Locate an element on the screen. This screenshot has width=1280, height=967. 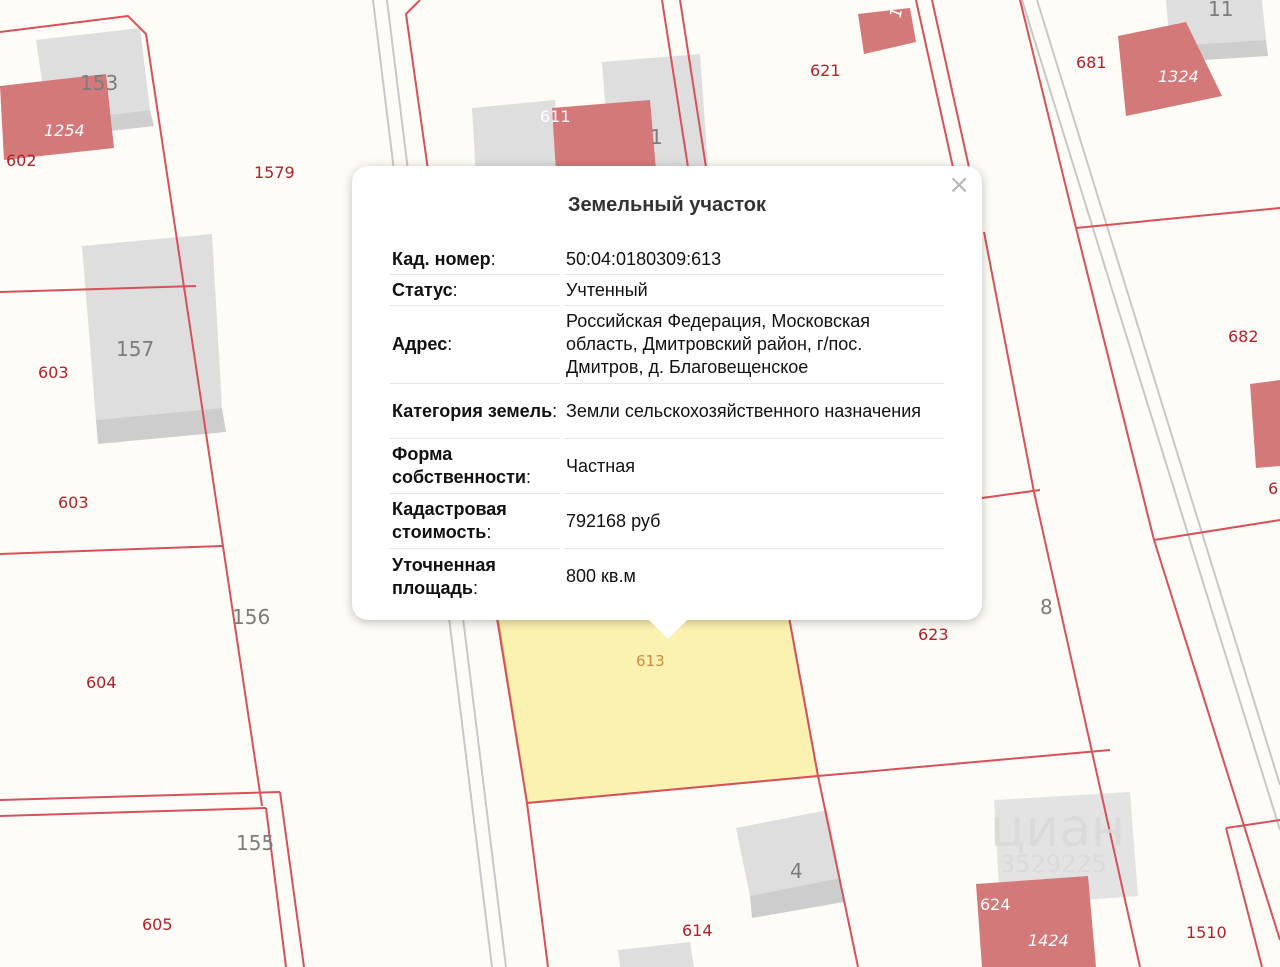
lot-number: 605 is located at coordinates (157, 924).